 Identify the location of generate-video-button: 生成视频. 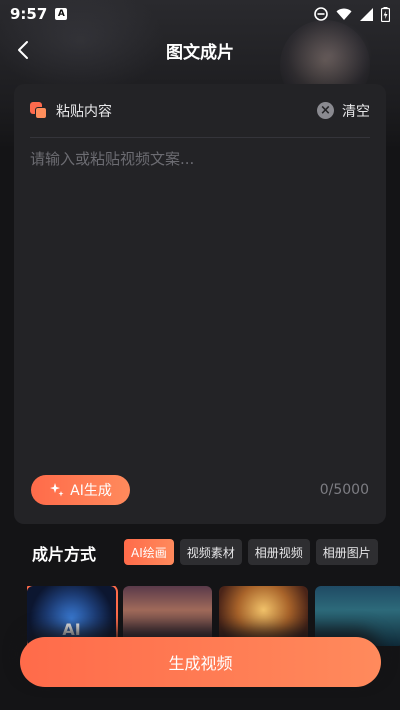
(200, 662).